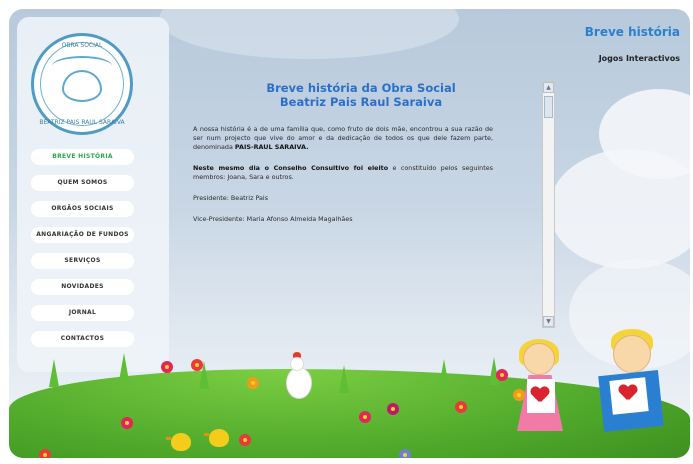 The width and height of the screenshot is (693, 464). What do you see at coordinates (548, 87) in the screenshot?
I see `scroll-up-icon: ▲` at bounding box center [548, 87].